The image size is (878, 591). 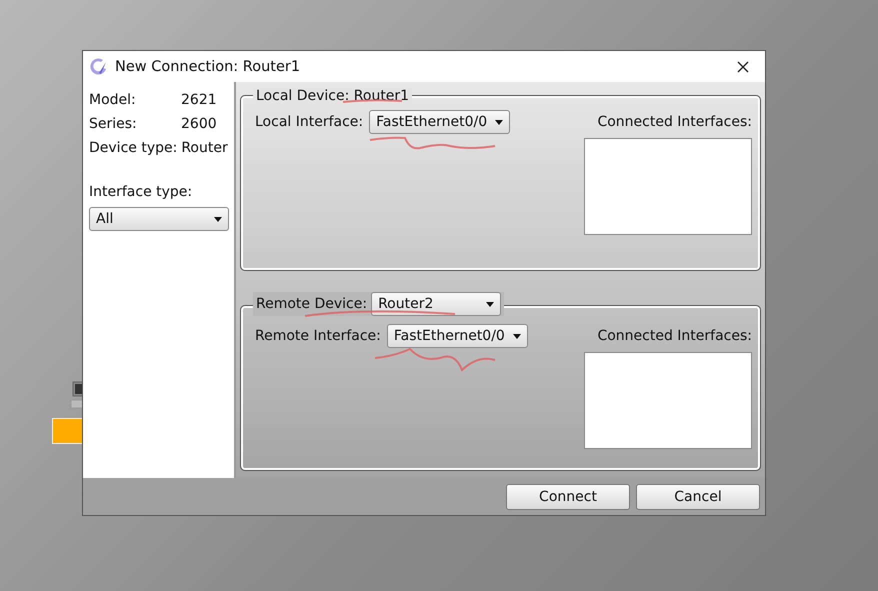 I want to click on remote-device-dropdown: Router2, so click(x=436, y=304).